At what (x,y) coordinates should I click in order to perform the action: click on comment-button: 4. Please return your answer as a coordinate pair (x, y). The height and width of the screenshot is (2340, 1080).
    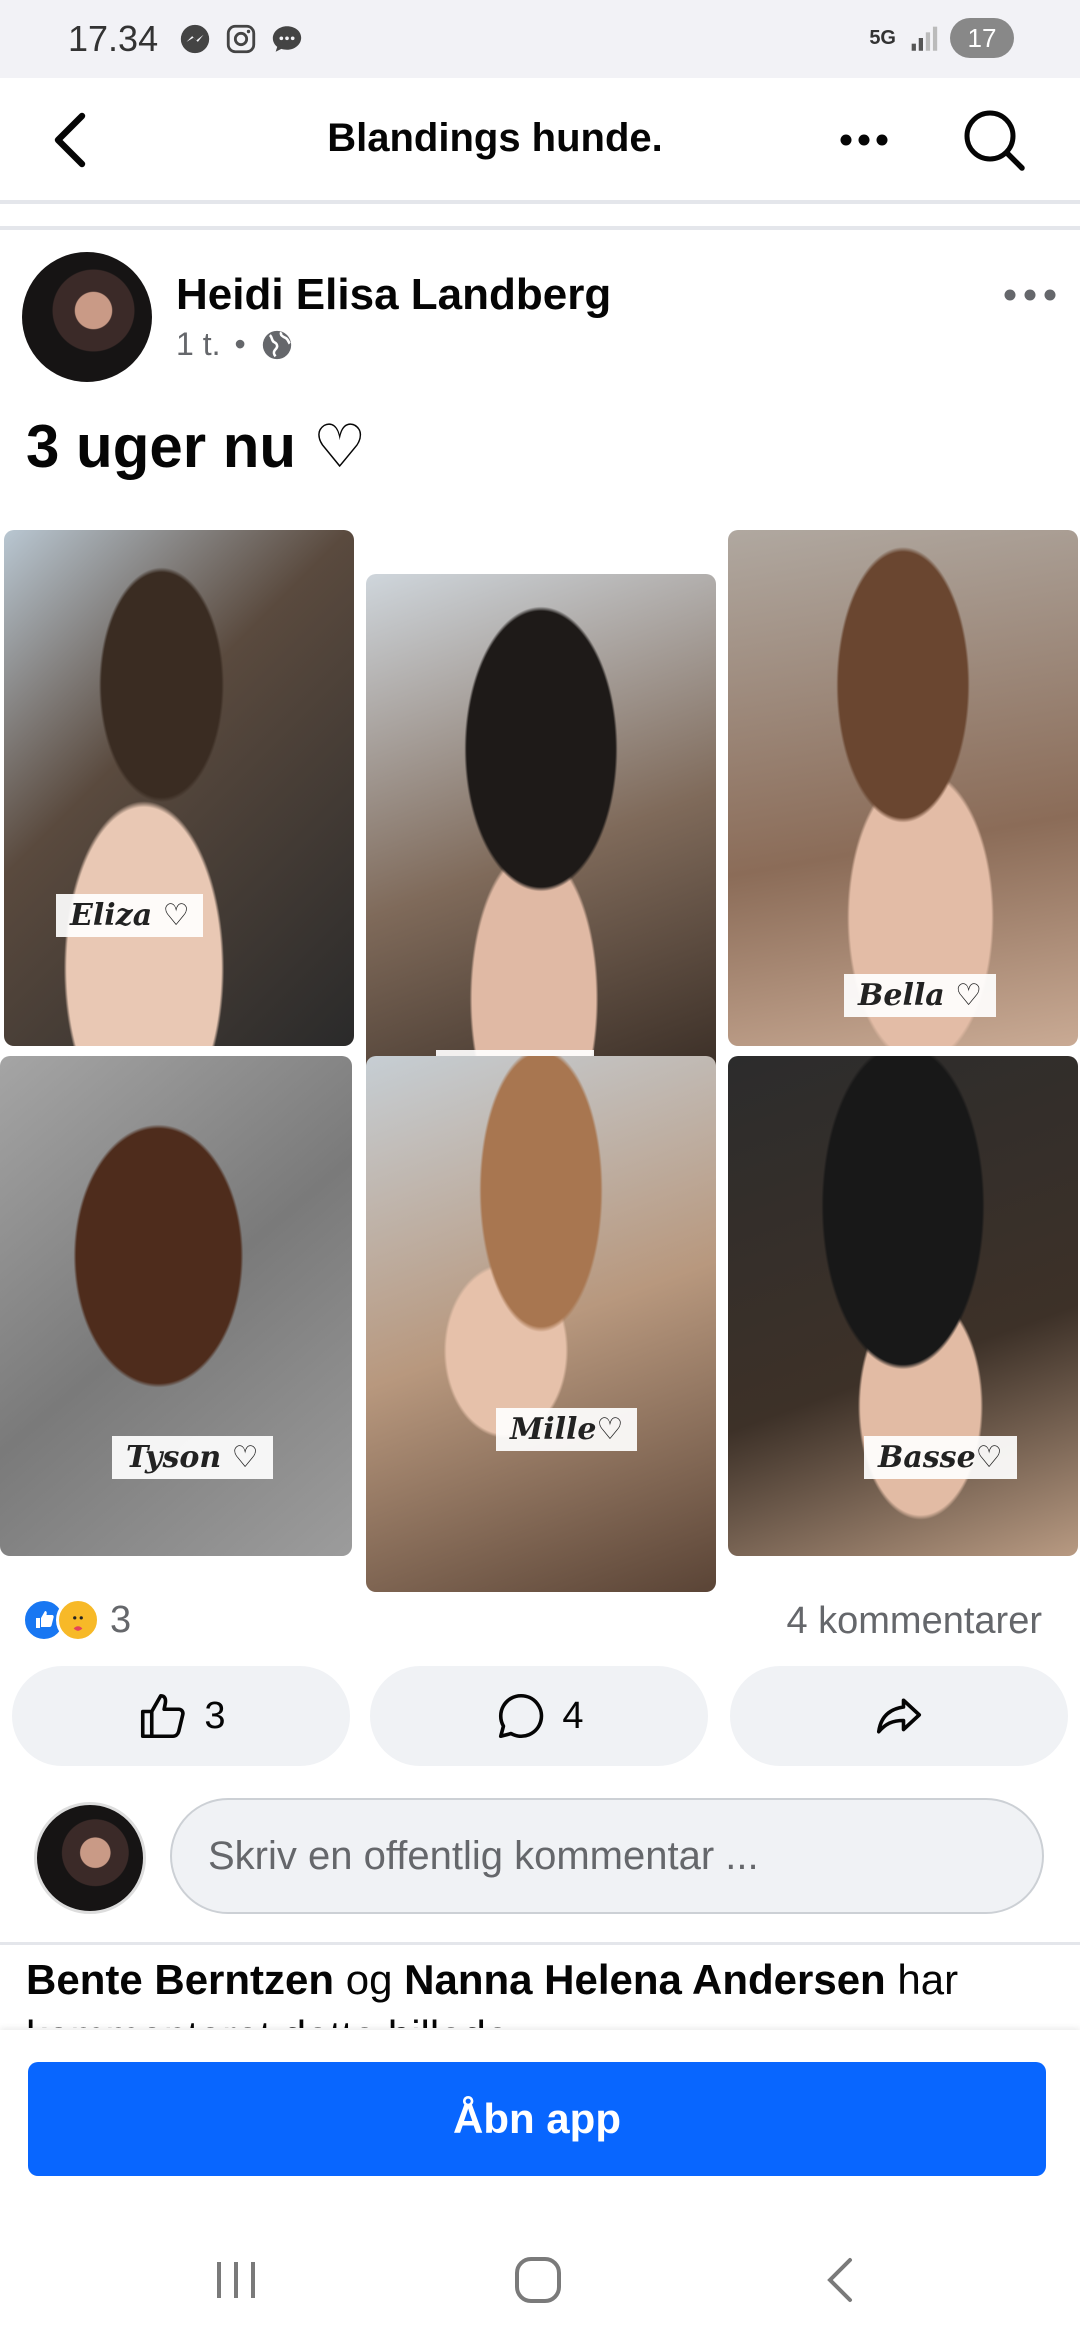
    Looking at the image, I should click on (539, 1716).